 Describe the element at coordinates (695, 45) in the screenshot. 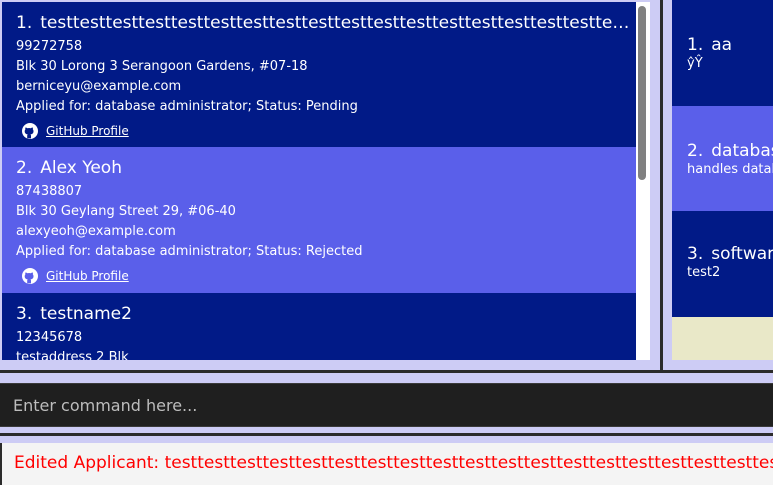

I see `job-index: 1.` at that location.